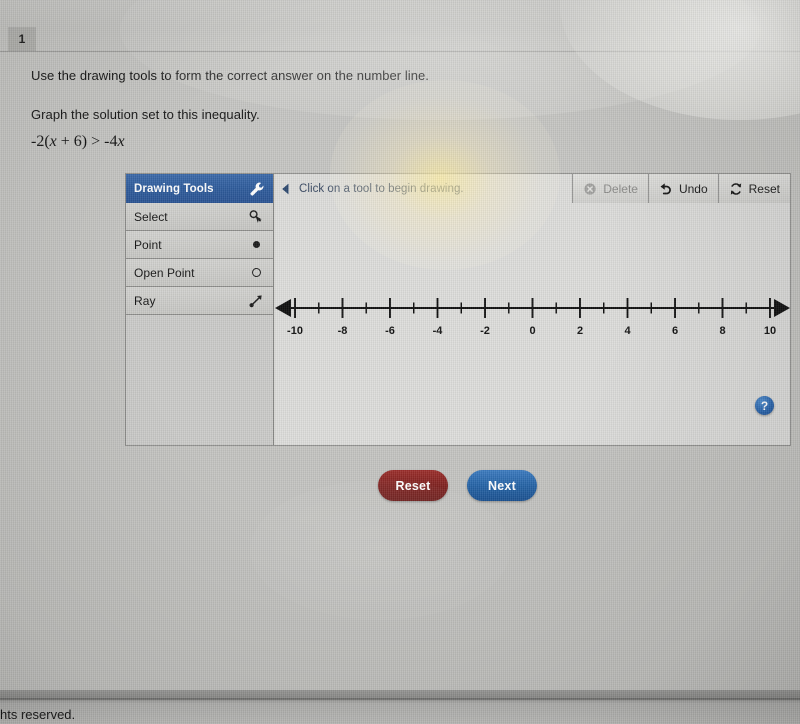  What do you see at coordinates (590, 189) in the screenshot?
I see `circle-x-icon` at bounding box center [590, 189].